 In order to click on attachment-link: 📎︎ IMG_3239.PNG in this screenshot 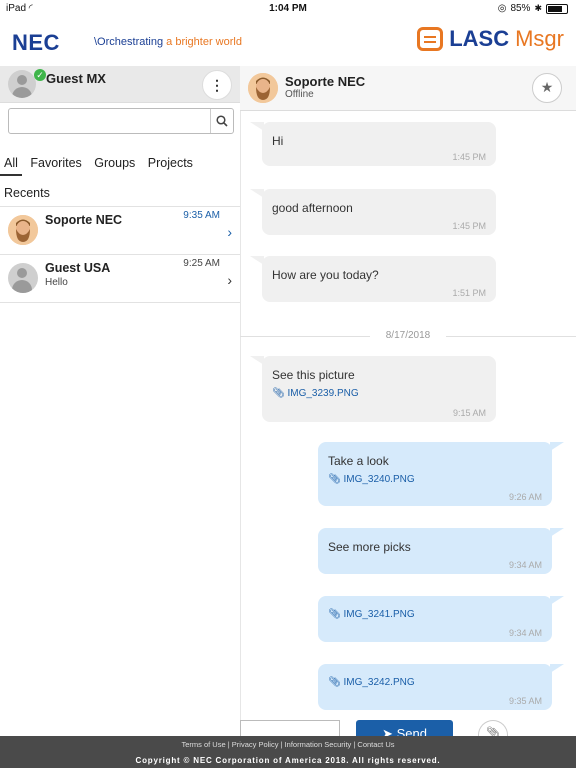, I will do `click(315, 393)`.